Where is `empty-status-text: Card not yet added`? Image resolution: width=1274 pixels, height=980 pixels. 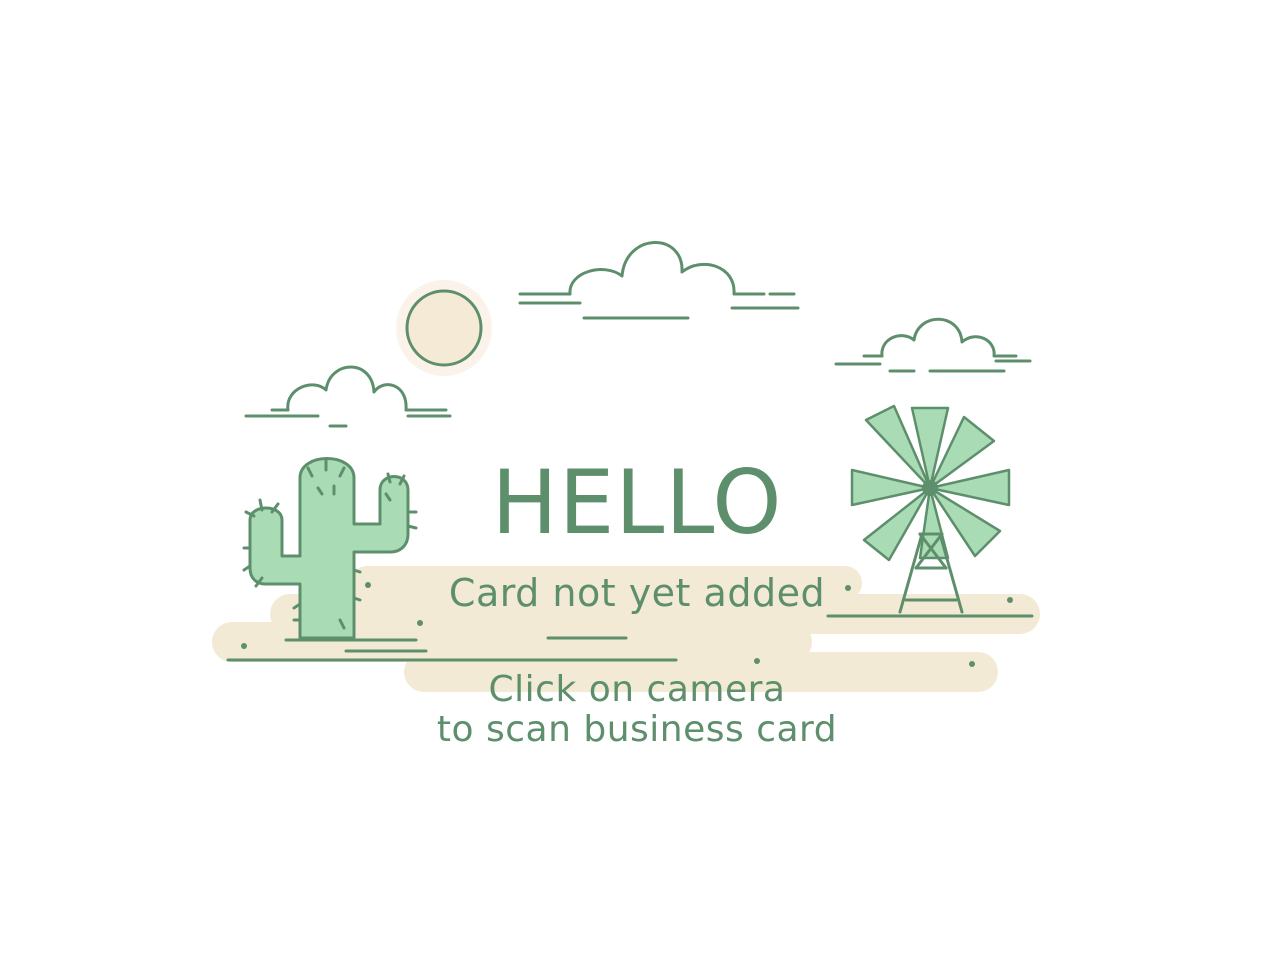
empty-status-text: Card not yet added is located at coordinates (637, 593).